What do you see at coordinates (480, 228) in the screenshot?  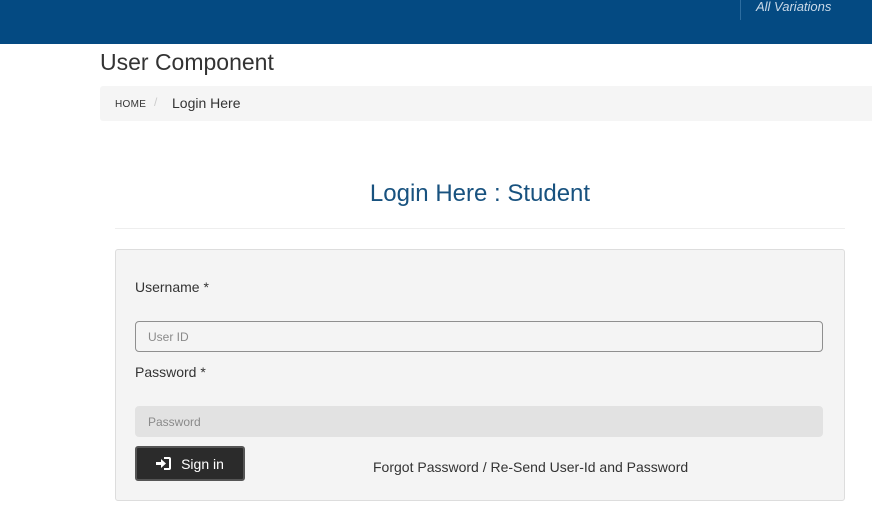 I see `heading-divider` at bounding box center [480, 228].